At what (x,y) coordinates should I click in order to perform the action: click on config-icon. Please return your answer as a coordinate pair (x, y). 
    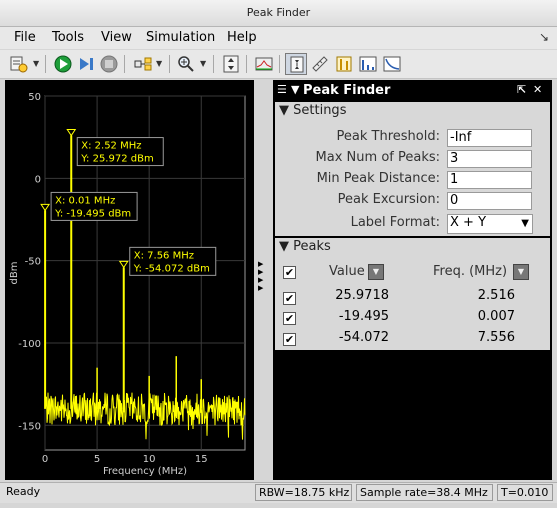
    Looking at the image, I should click on (19, 64).